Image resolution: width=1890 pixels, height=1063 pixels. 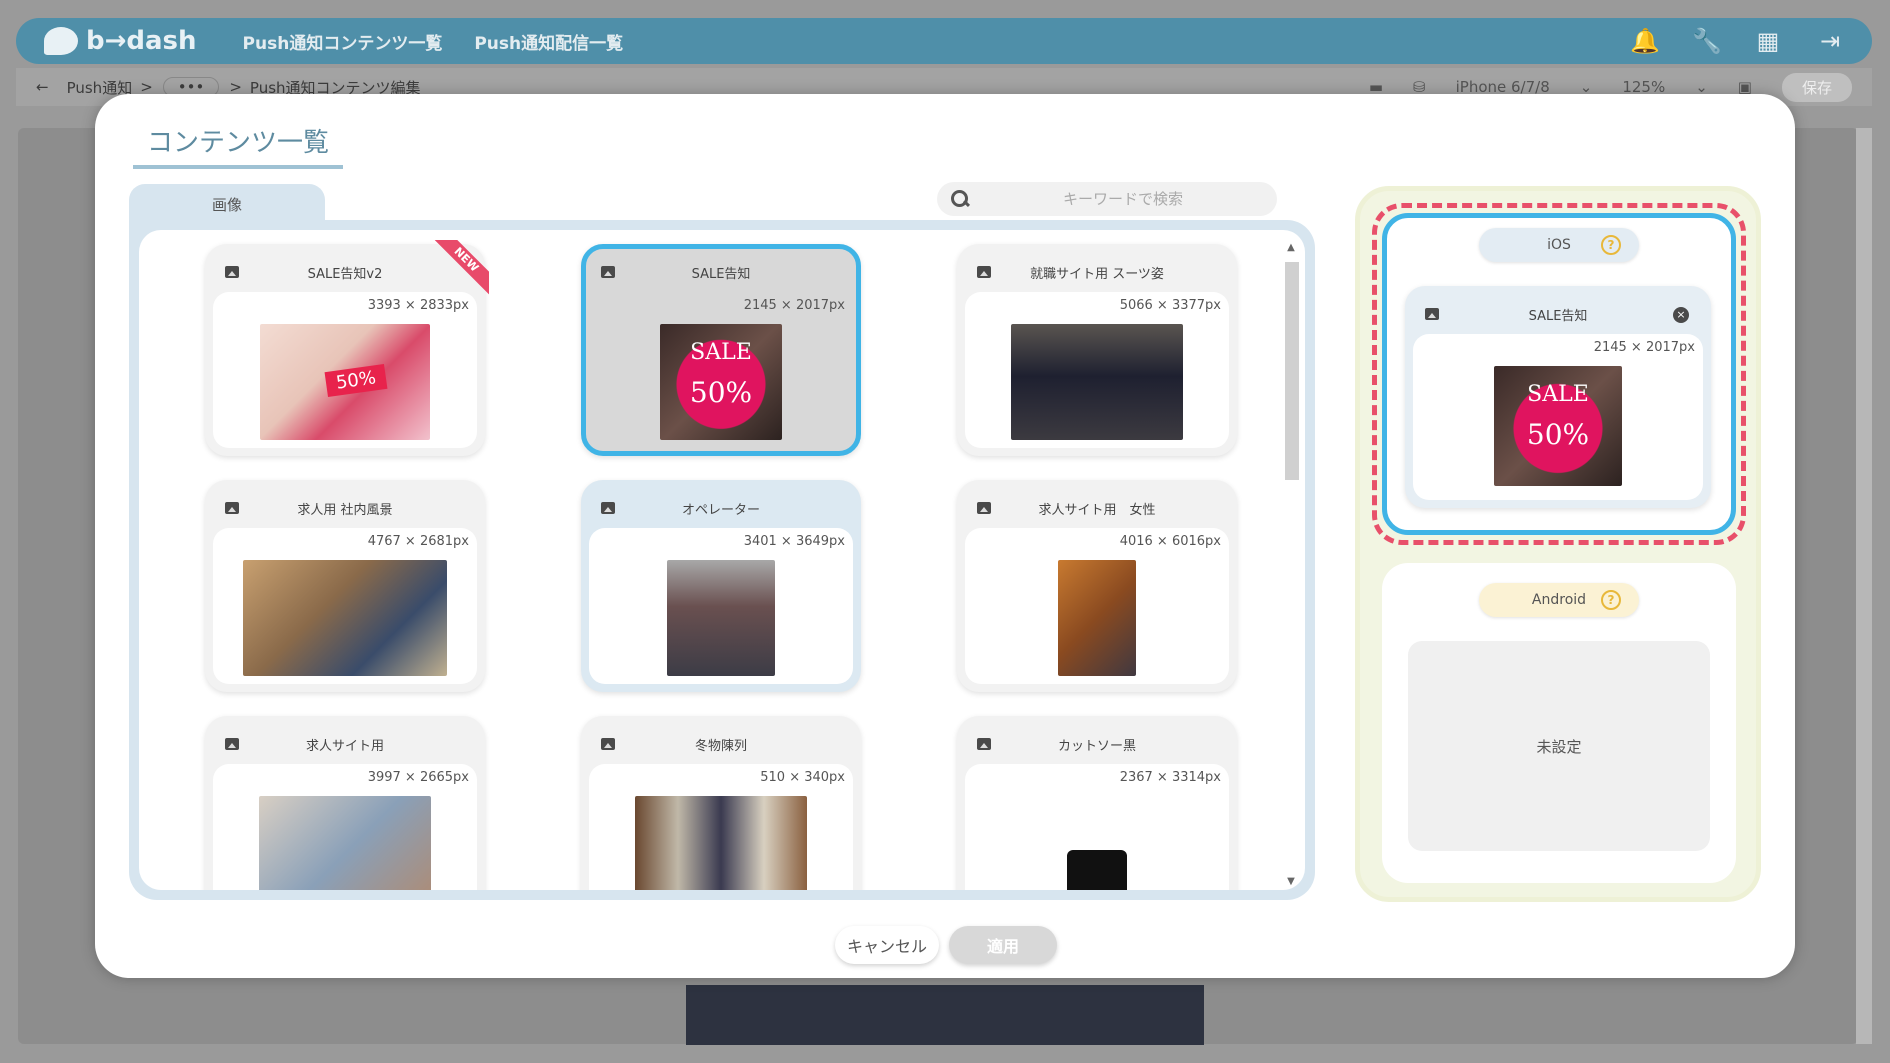 What do you see at coordinates (960, 199) in the screenshot?
I see `search-icon` at bounding box center [960, 199].